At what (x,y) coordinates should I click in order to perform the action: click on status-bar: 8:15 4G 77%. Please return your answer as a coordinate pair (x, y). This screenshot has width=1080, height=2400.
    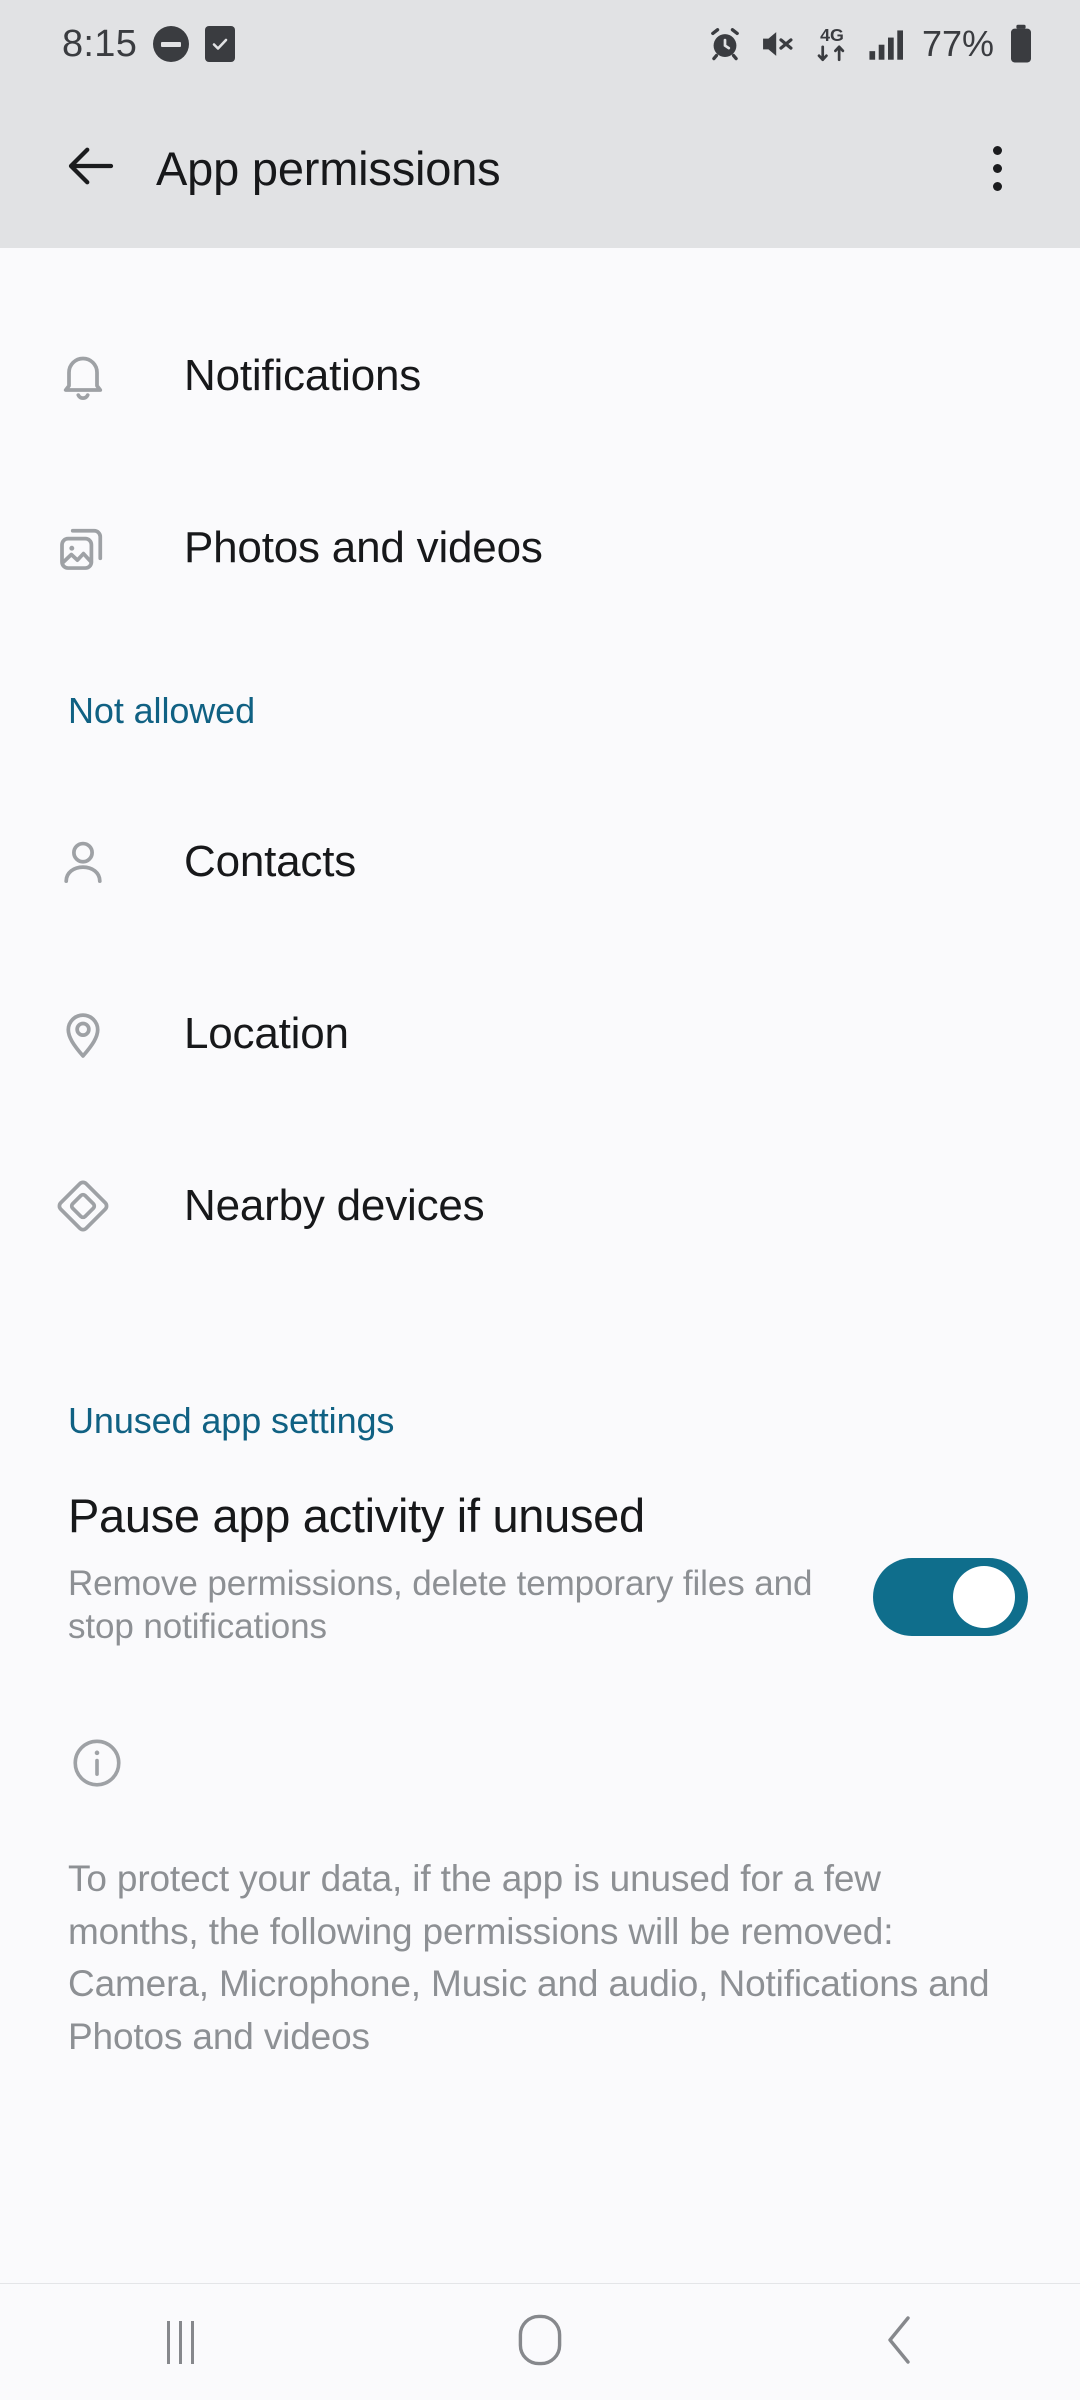
    Looking at the image, I should click on (540, 44).